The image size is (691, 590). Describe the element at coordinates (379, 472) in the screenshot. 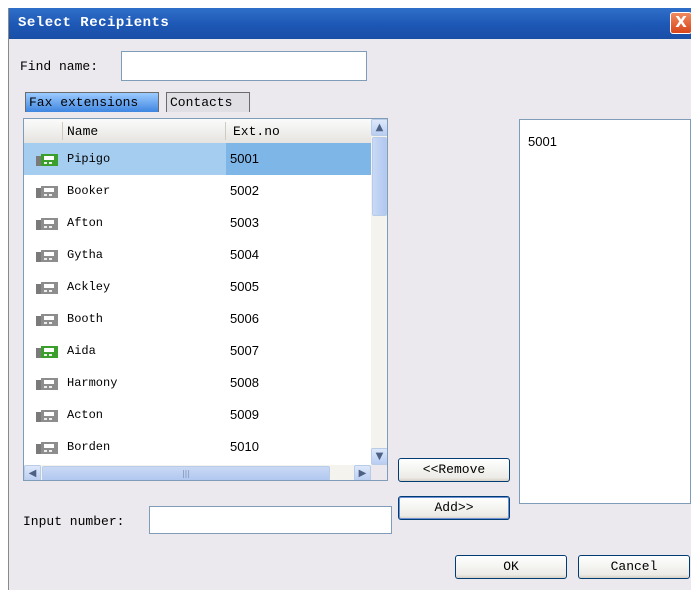

I see `scrollbar-corner` at that location.